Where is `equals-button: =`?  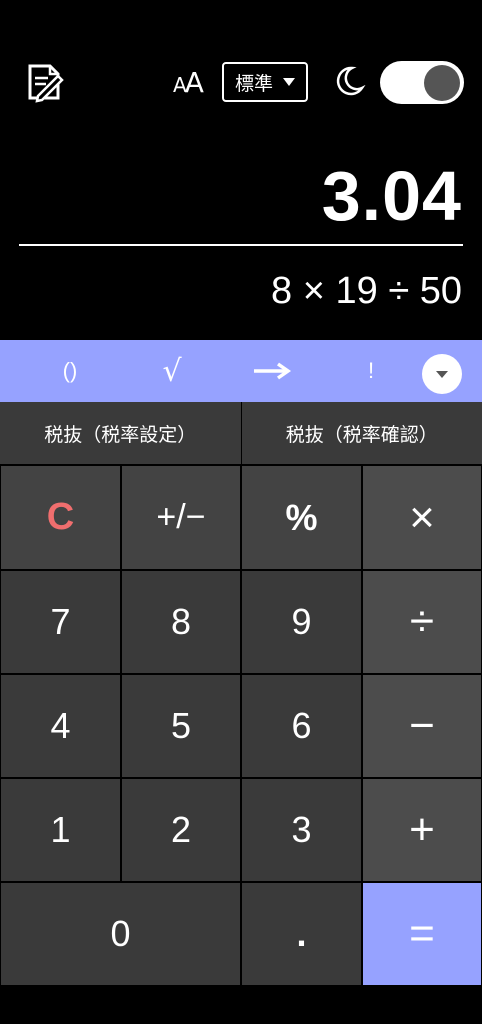 equals-button: = is located at coordinates (422, 934).